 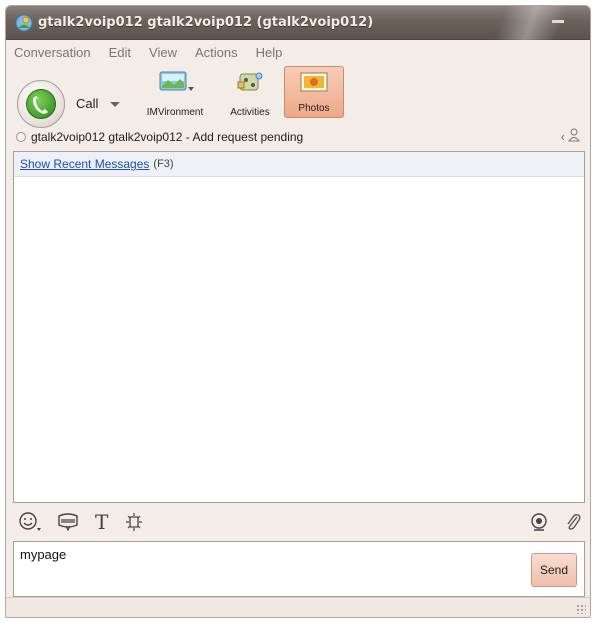 I want to click on title-shine, so click(x=531, y=23).